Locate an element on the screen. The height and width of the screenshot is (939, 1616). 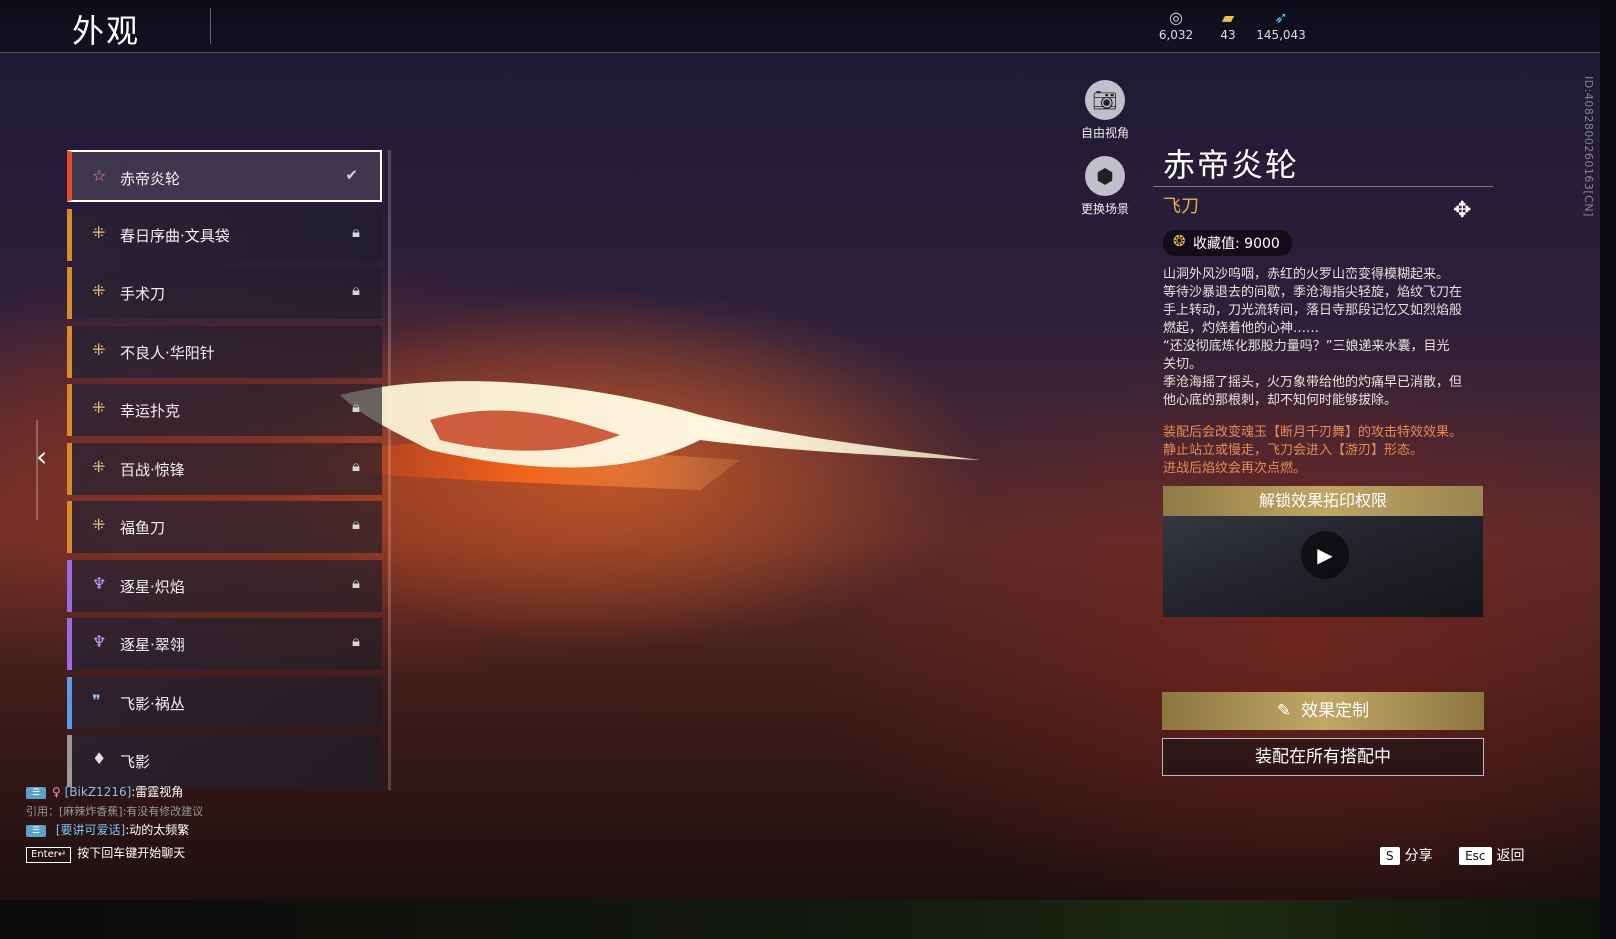
equip-all-button: 装配在所有搭配中 is located at coordinates (1323, 757).